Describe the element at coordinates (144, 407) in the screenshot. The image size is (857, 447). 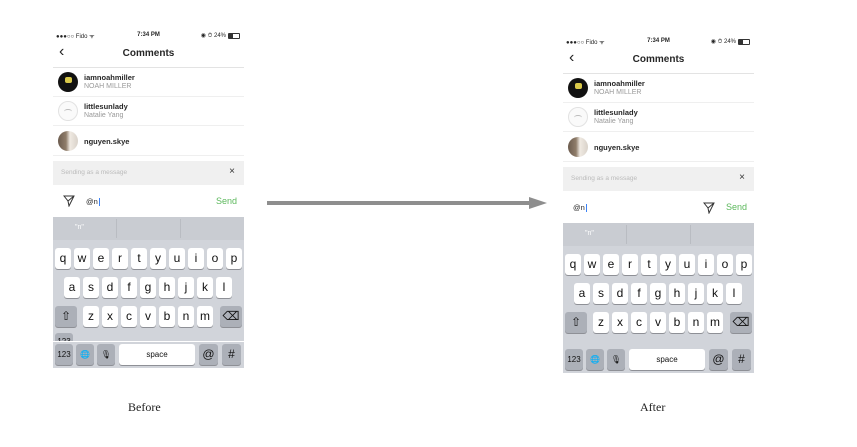
I see `caption-before: Before` at that location.